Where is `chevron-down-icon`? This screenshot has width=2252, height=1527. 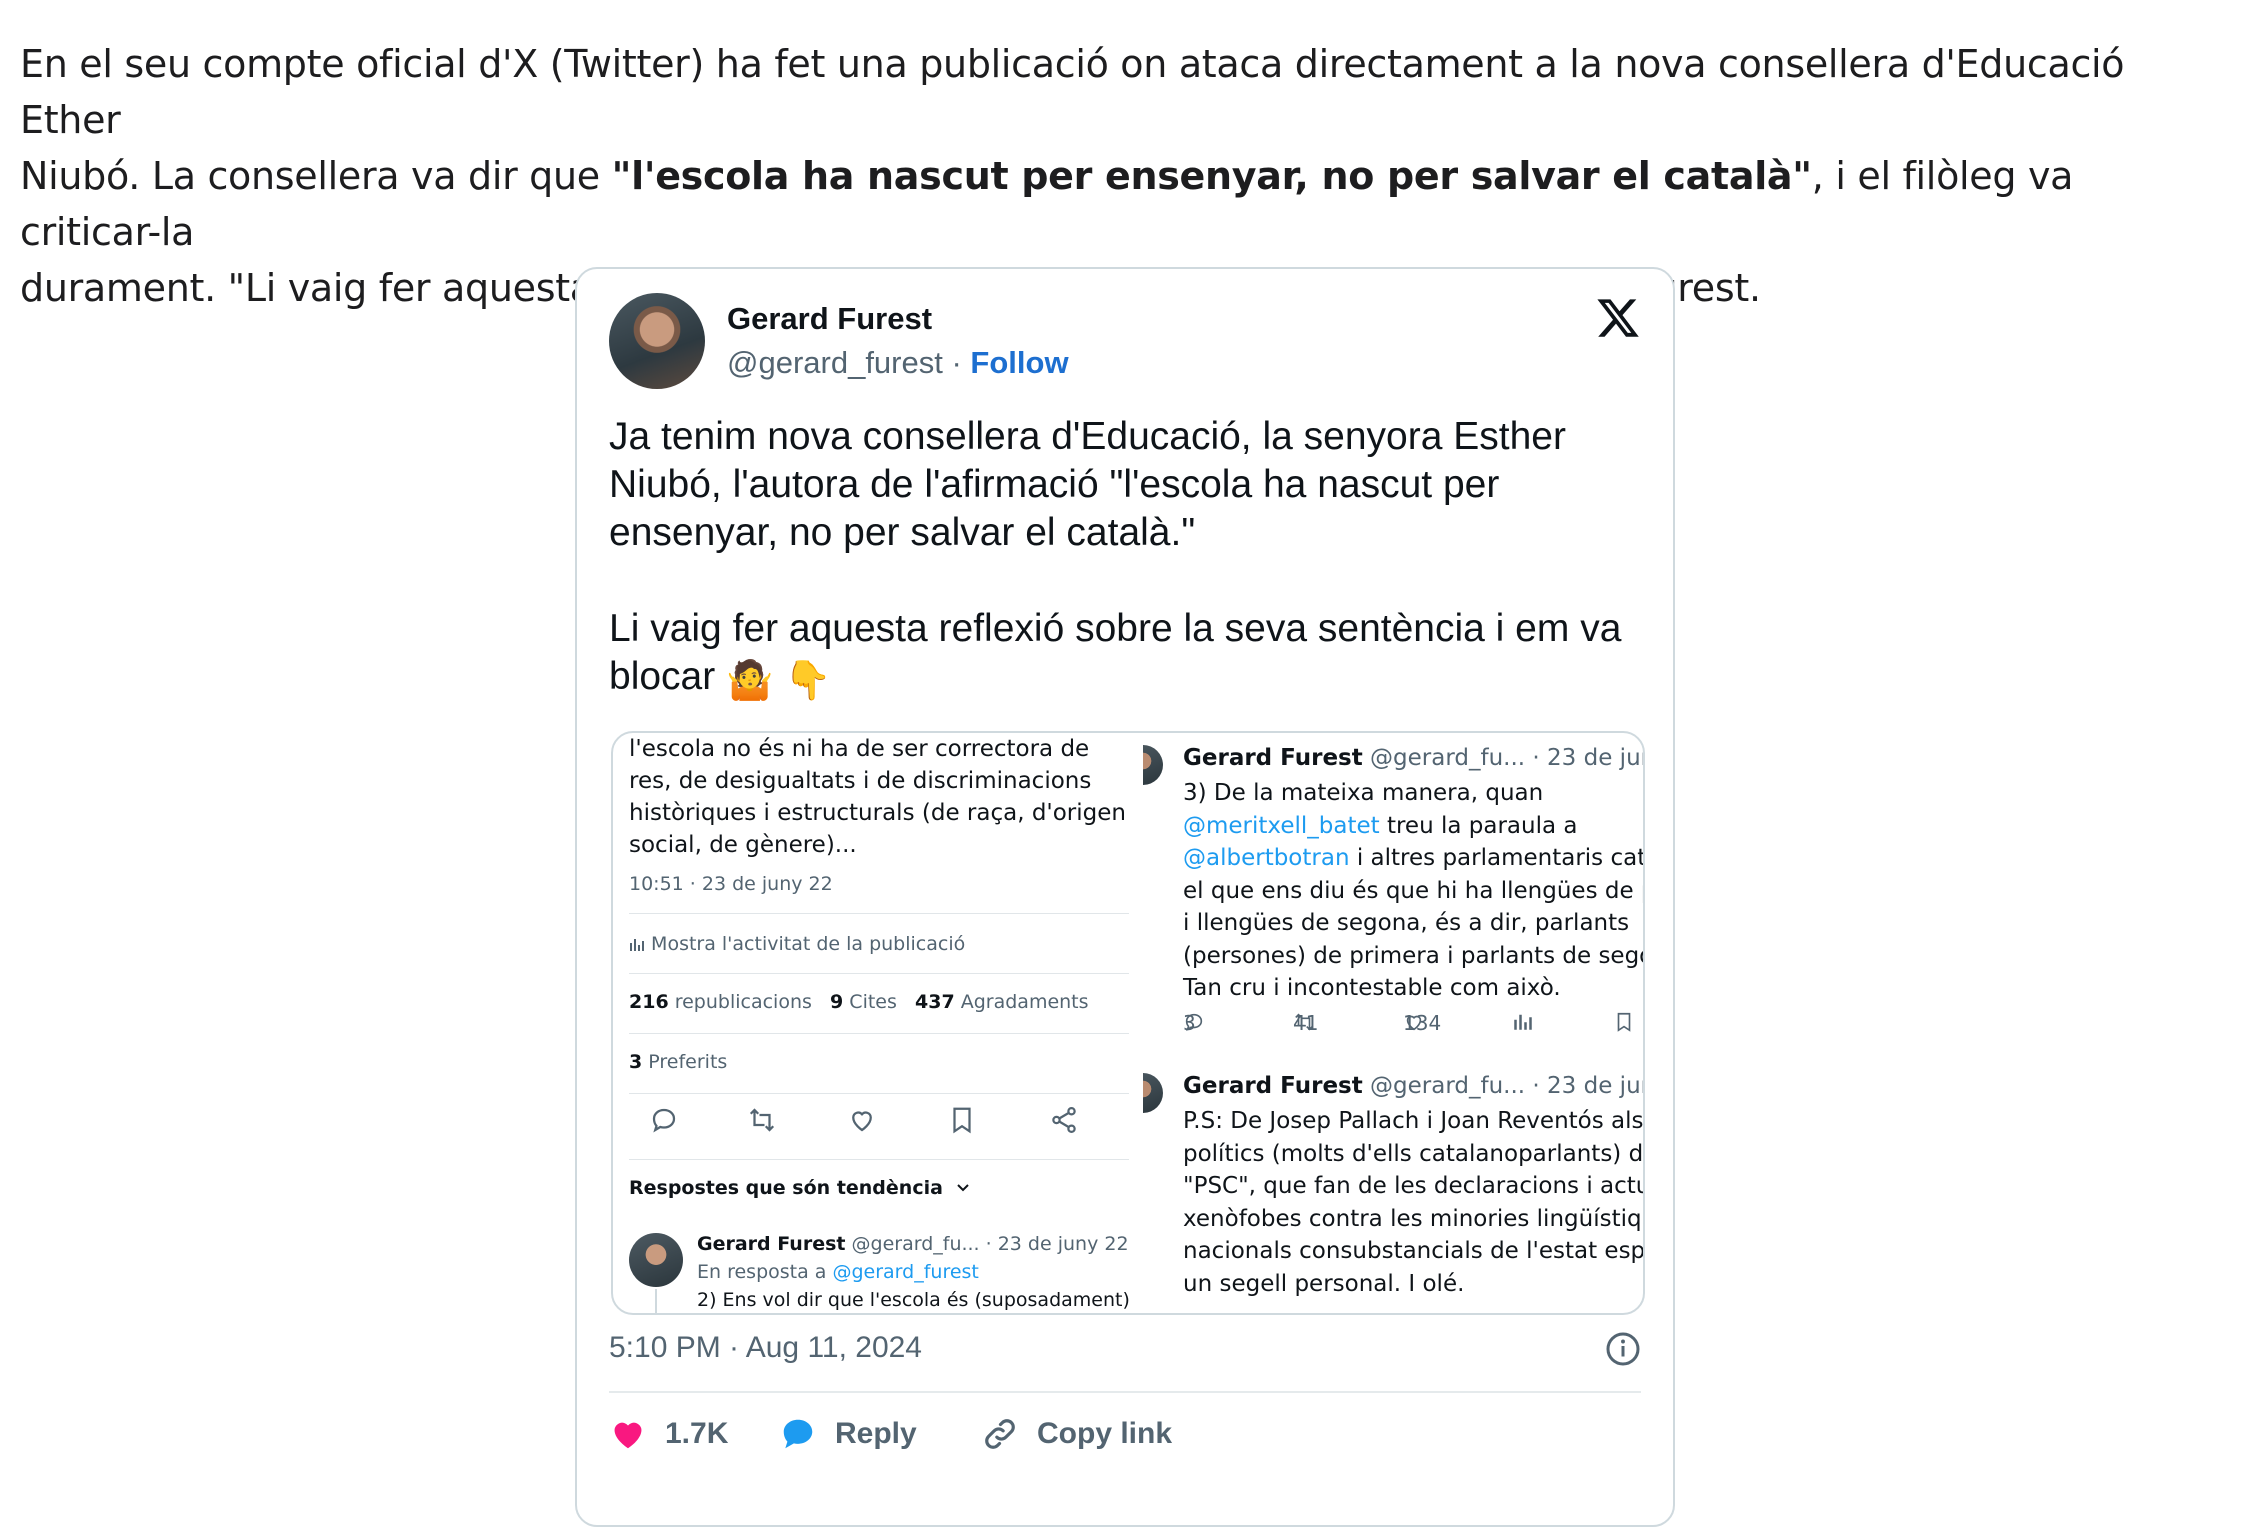 chevron-down-icon is located at coordinates (962, 1188).